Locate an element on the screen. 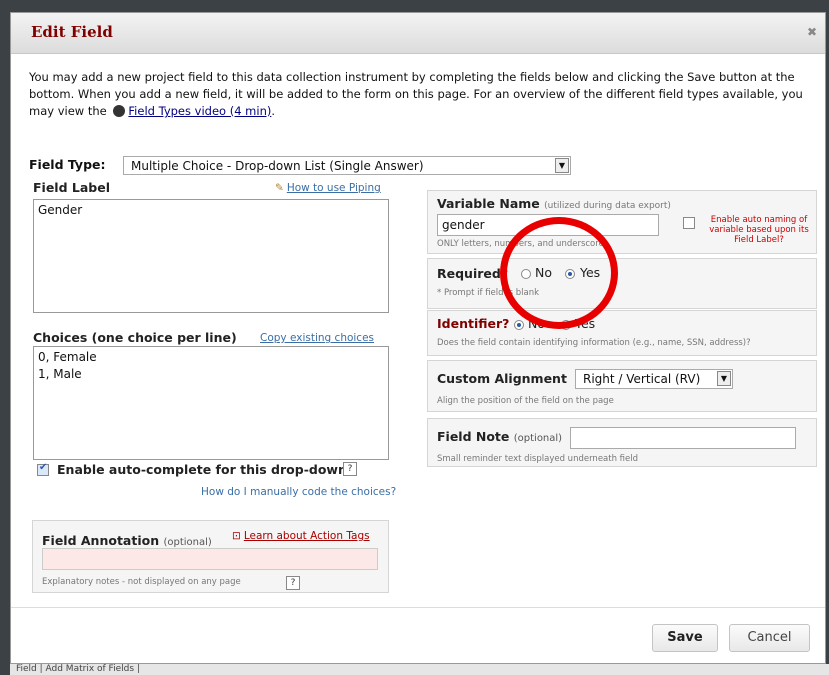 The height and width of the screenshot is (675, 829). action-tags-link: ⊡ Learn about Action Tags is located at coordinates (301, 536).